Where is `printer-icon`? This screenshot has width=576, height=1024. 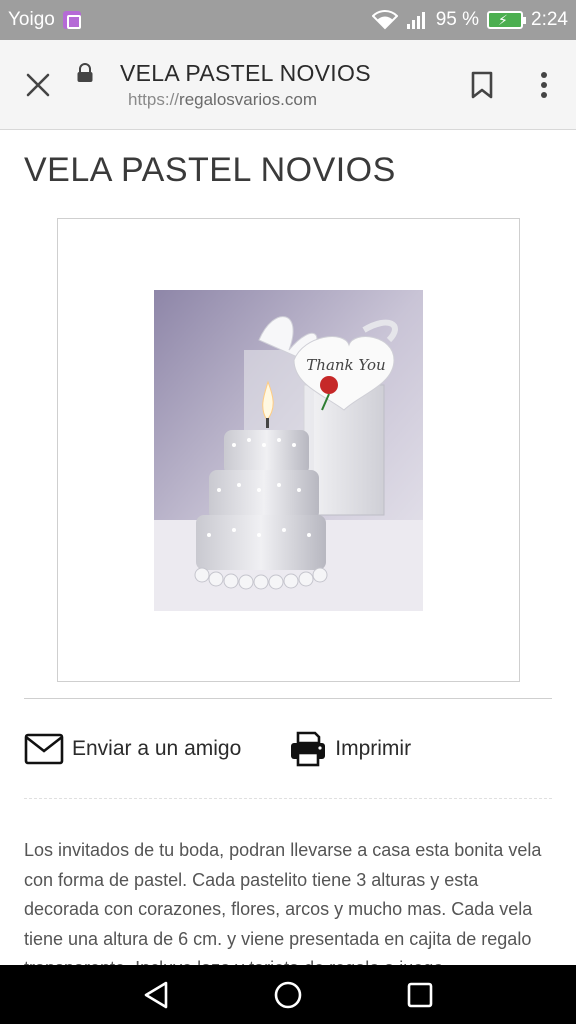 printer-icon is located at coordinates (308, 749).